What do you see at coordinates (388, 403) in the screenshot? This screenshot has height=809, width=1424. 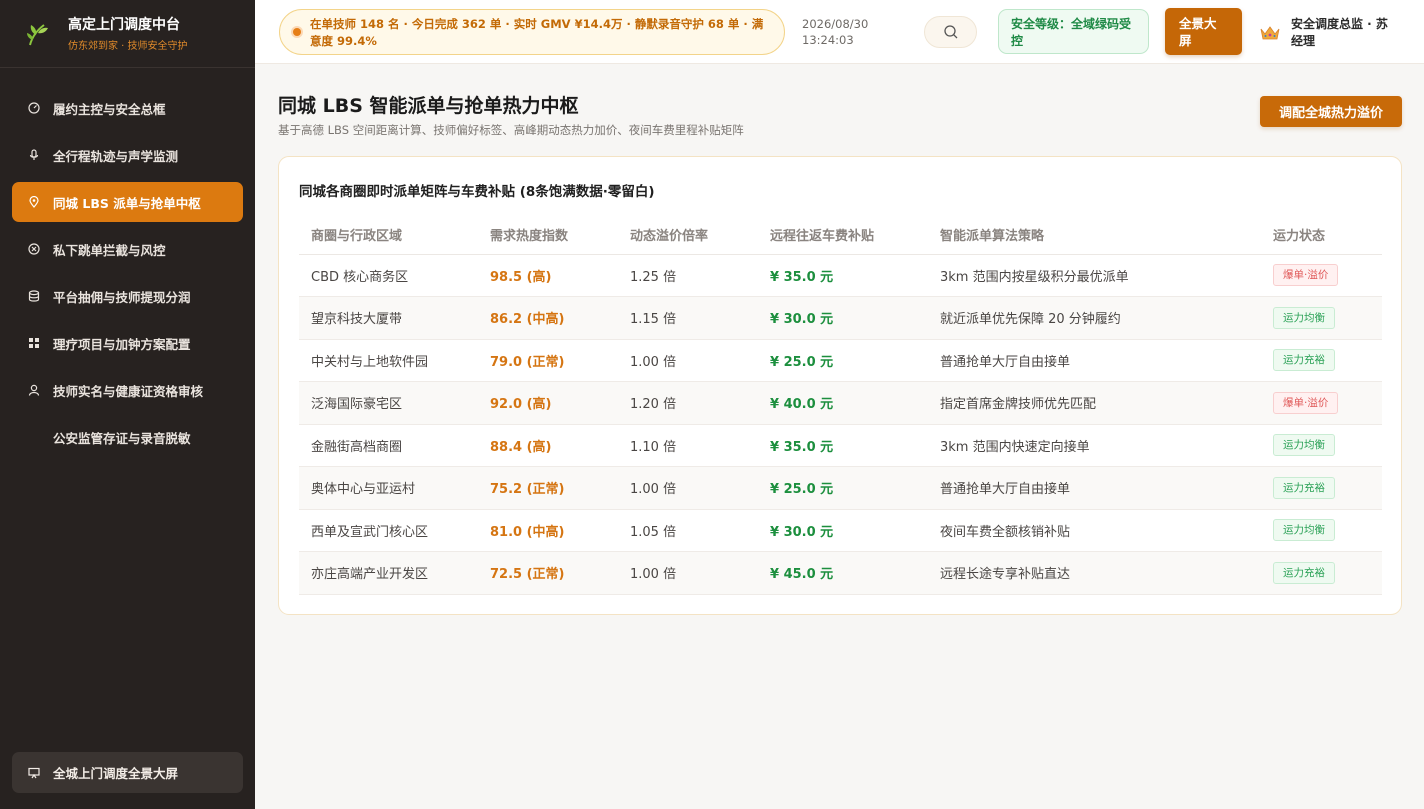 I see `cell-area: 泛海国际豪宅区` at bounding box center [388, 403].